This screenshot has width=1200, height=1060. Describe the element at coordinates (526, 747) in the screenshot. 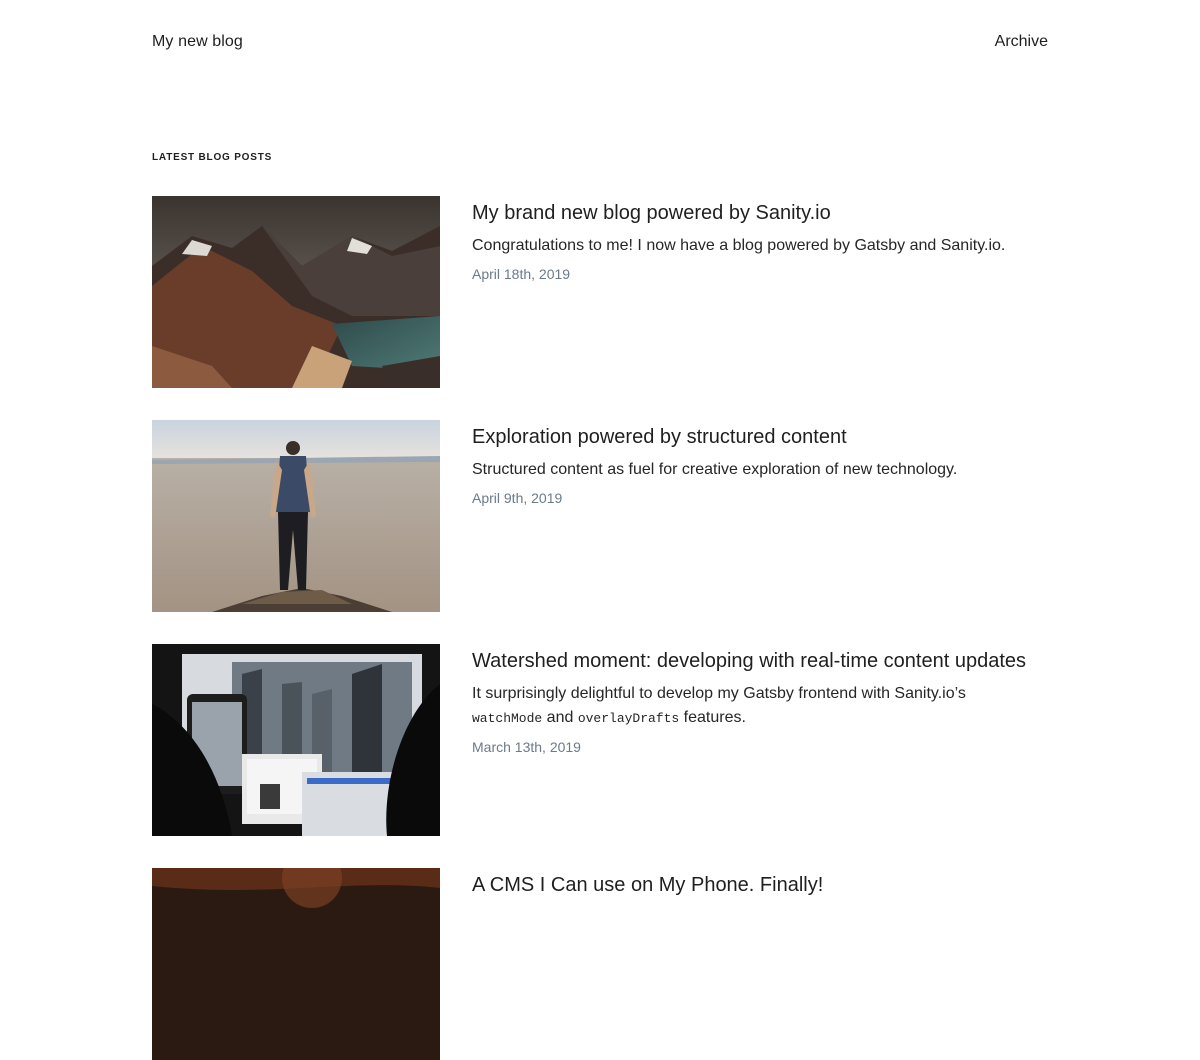

I see `post-date: March 13th, 2019` at that location.